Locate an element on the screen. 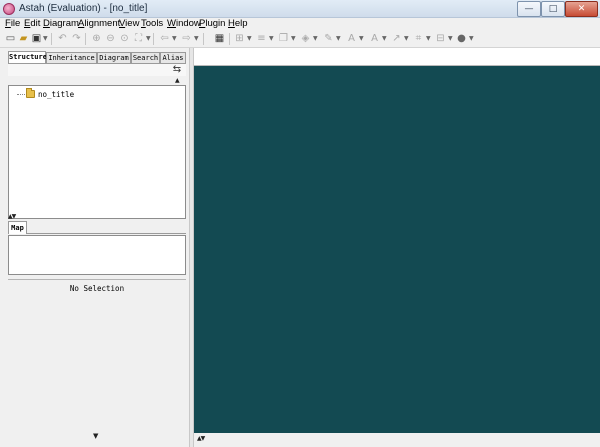 The image size is (600, 447). layer-icon: ❐ is located at coordinates (283, 38).